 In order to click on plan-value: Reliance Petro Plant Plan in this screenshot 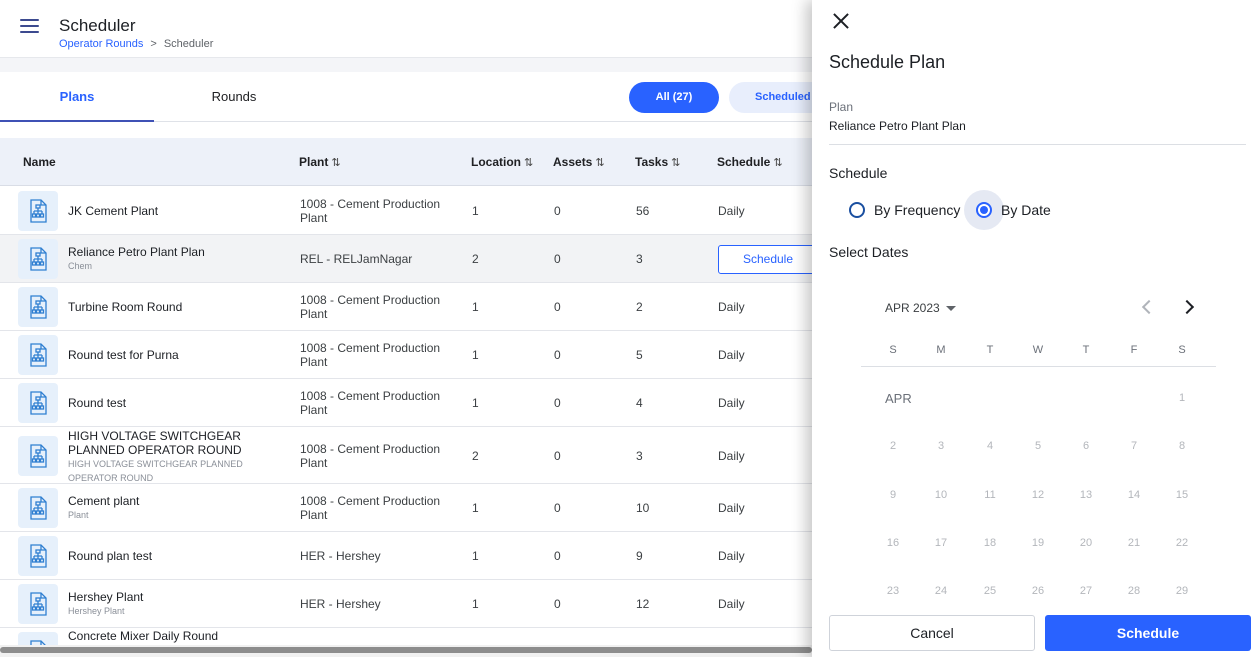, I will do `click(897, 126)`.